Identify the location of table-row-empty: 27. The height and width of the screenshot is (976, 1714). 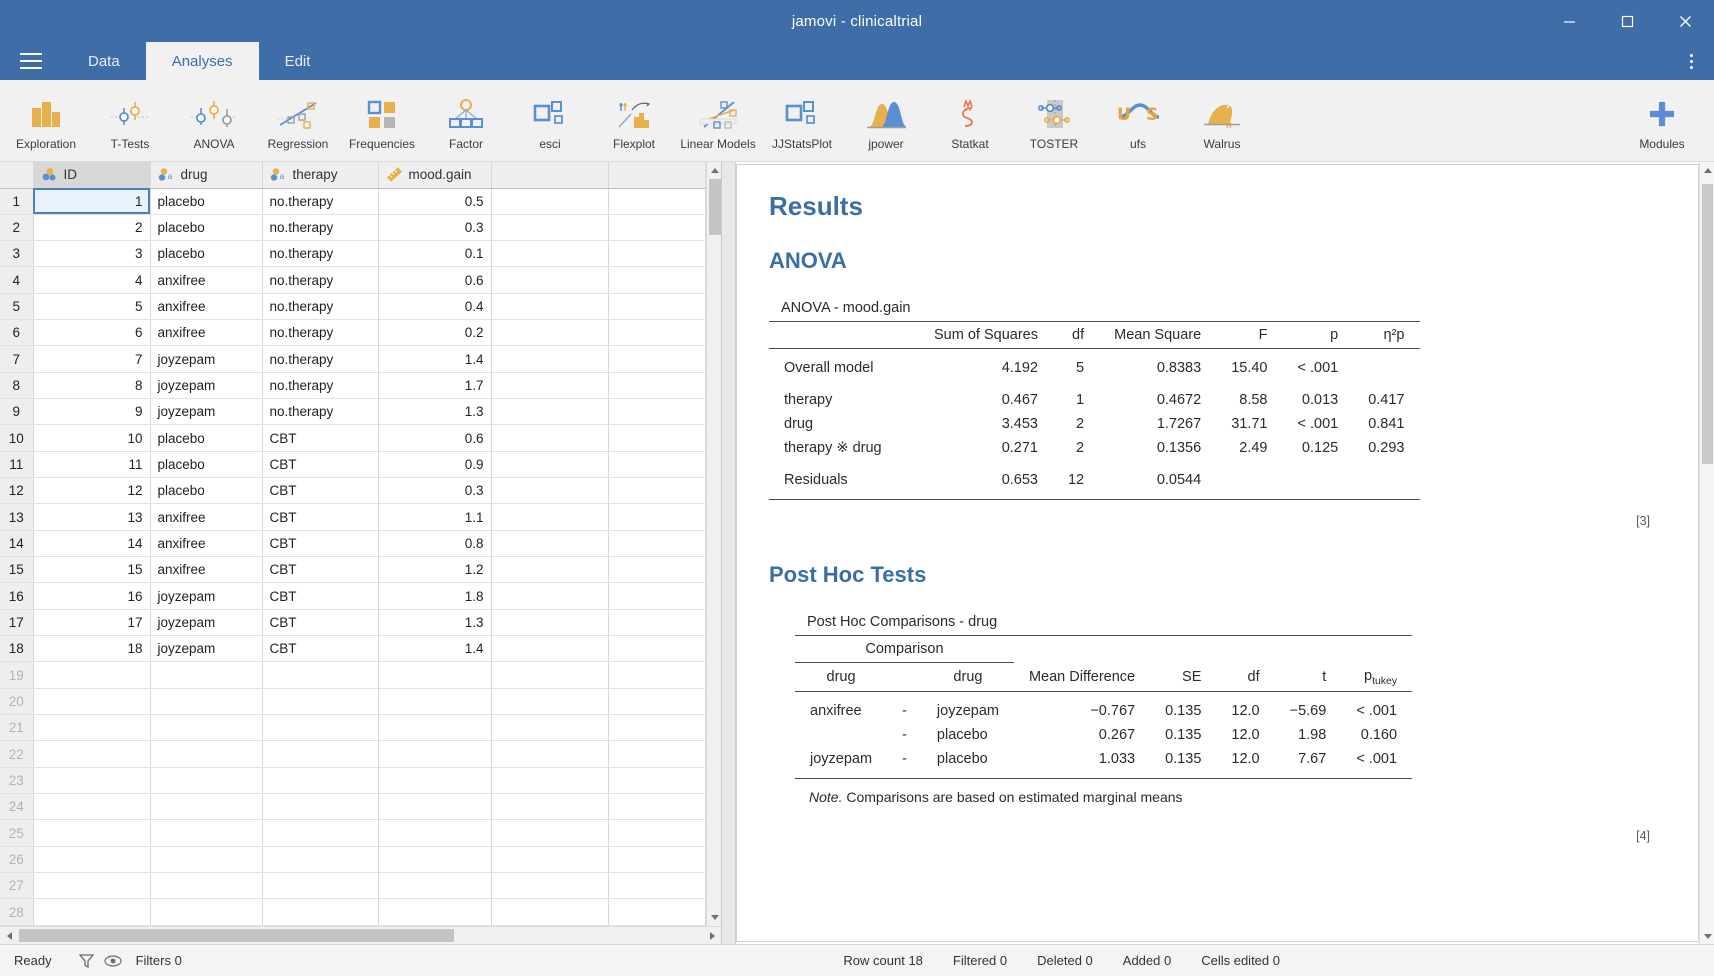
(353, 886).